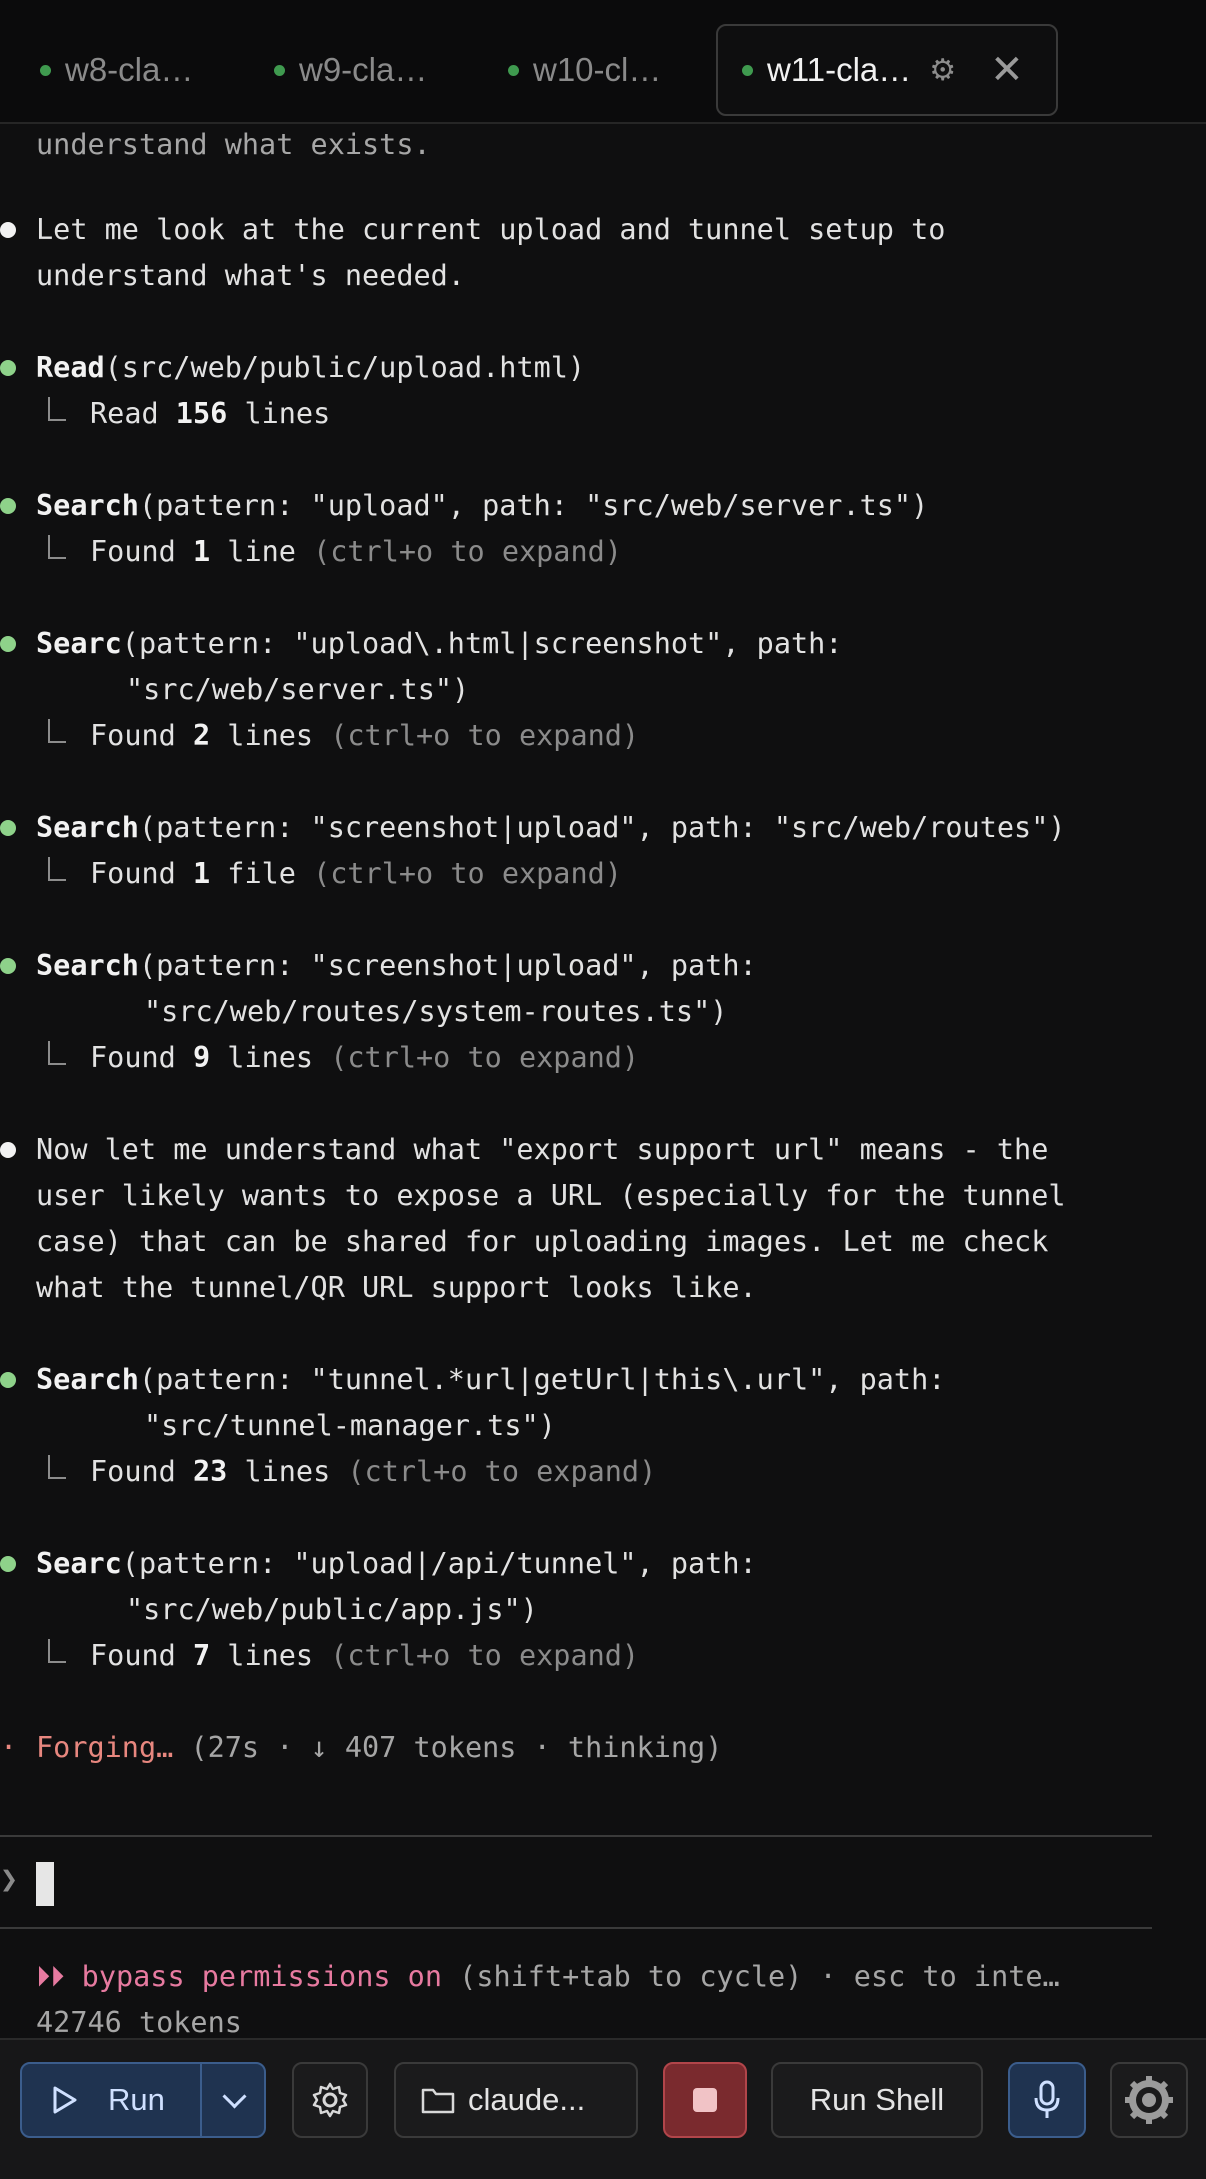 The width and height of the screenshot is (1206, 2179). What do you see at coordinates (1007, 70) in the screenshot?
I see `close-icon: ✕` at bounding box center [1007, 70].